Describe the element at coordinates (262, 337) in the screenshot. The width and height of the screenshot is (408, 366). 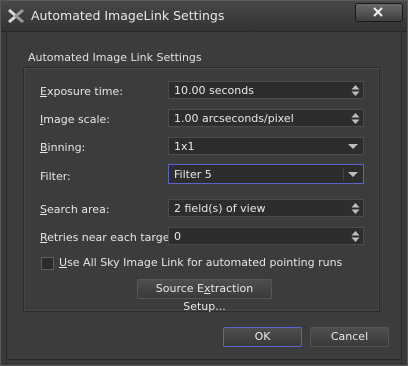
I see `ok-button: OK` at that location.